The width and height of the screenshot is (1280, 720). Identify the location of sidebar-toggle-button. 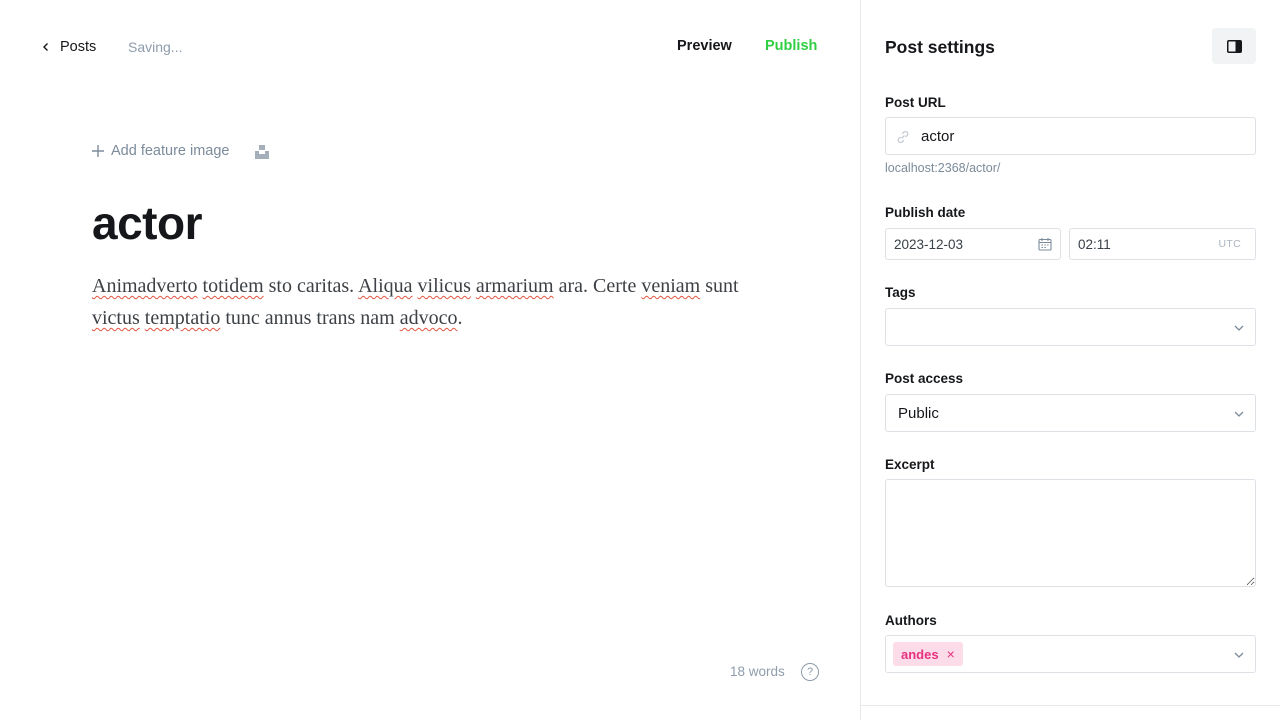
(1234, 46).